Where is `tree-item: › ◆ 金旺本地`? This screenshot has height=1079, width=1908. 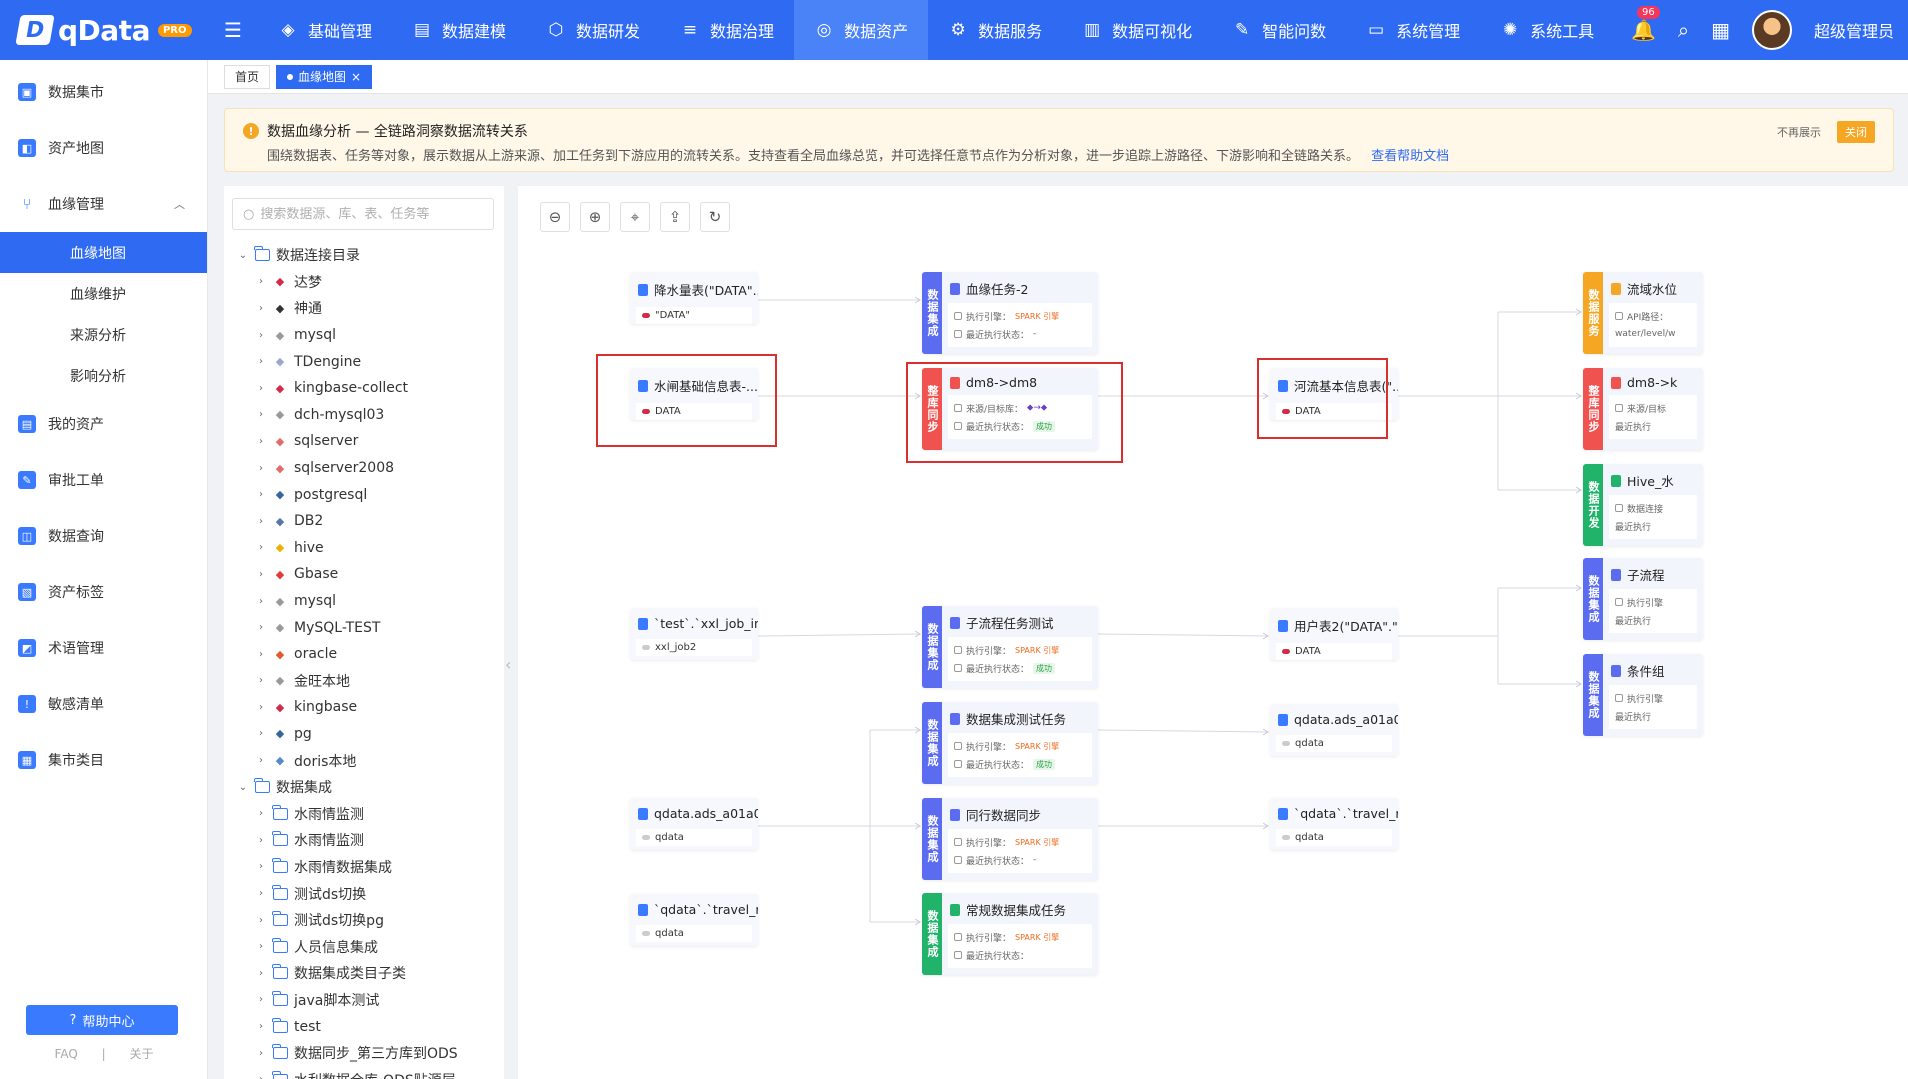 tree-item: › ◆ 金旺本地 is located at coordinates (364, 681).